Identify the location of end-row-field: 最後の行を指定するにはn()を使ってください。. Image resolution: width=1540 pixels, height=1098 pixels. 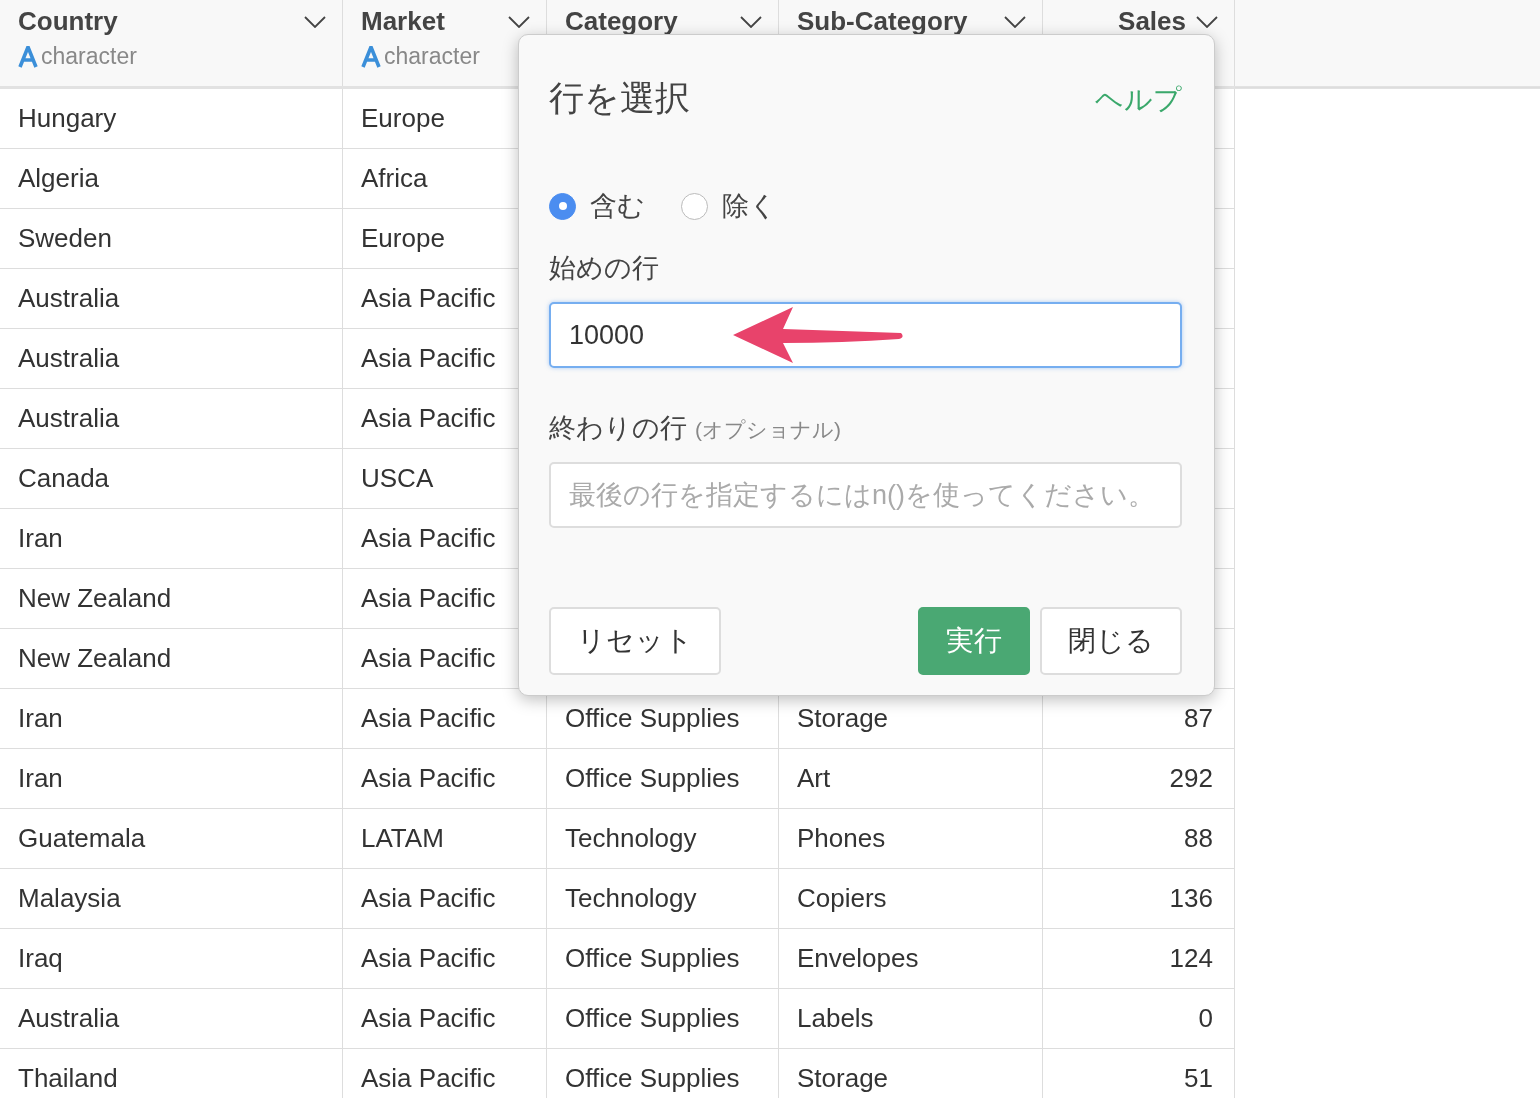
(865, 495).